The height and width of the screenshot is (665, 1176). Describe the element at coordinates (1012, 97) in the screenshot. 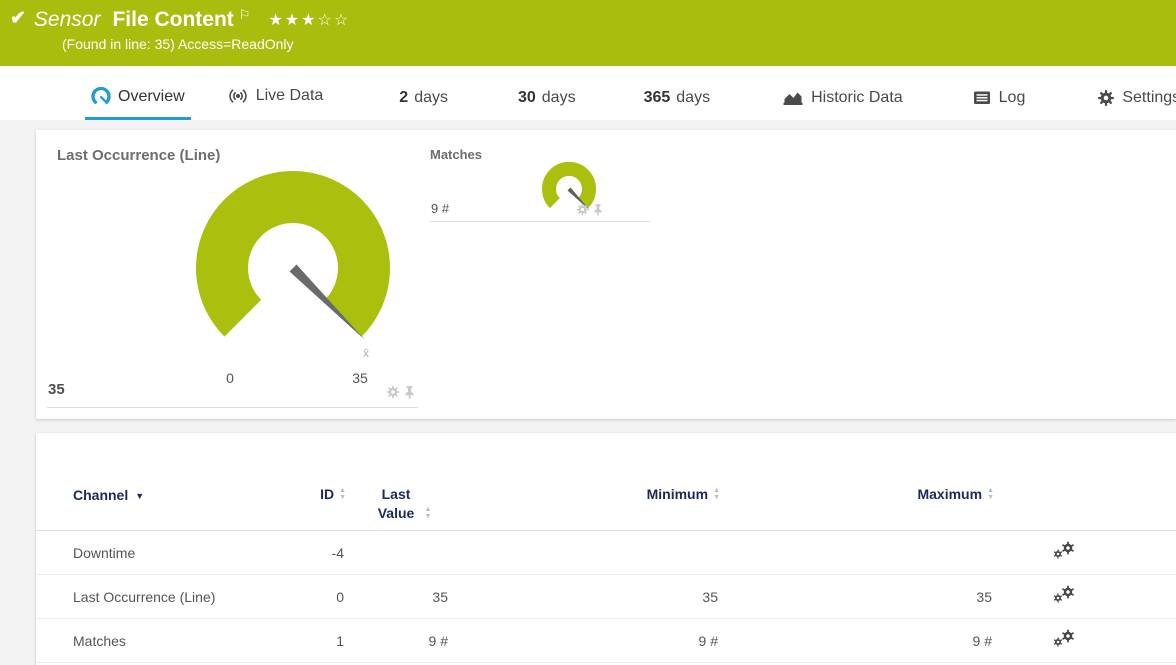

I see `tab-label: Log` at that location.